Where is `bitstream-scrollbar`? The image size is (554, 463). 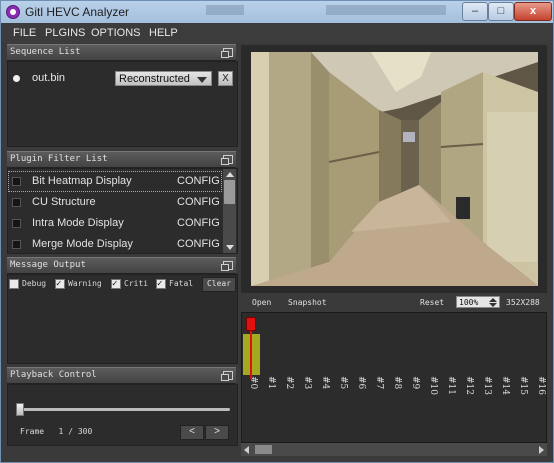 bitstream-scrollbar is located at coordinates (394, 449).